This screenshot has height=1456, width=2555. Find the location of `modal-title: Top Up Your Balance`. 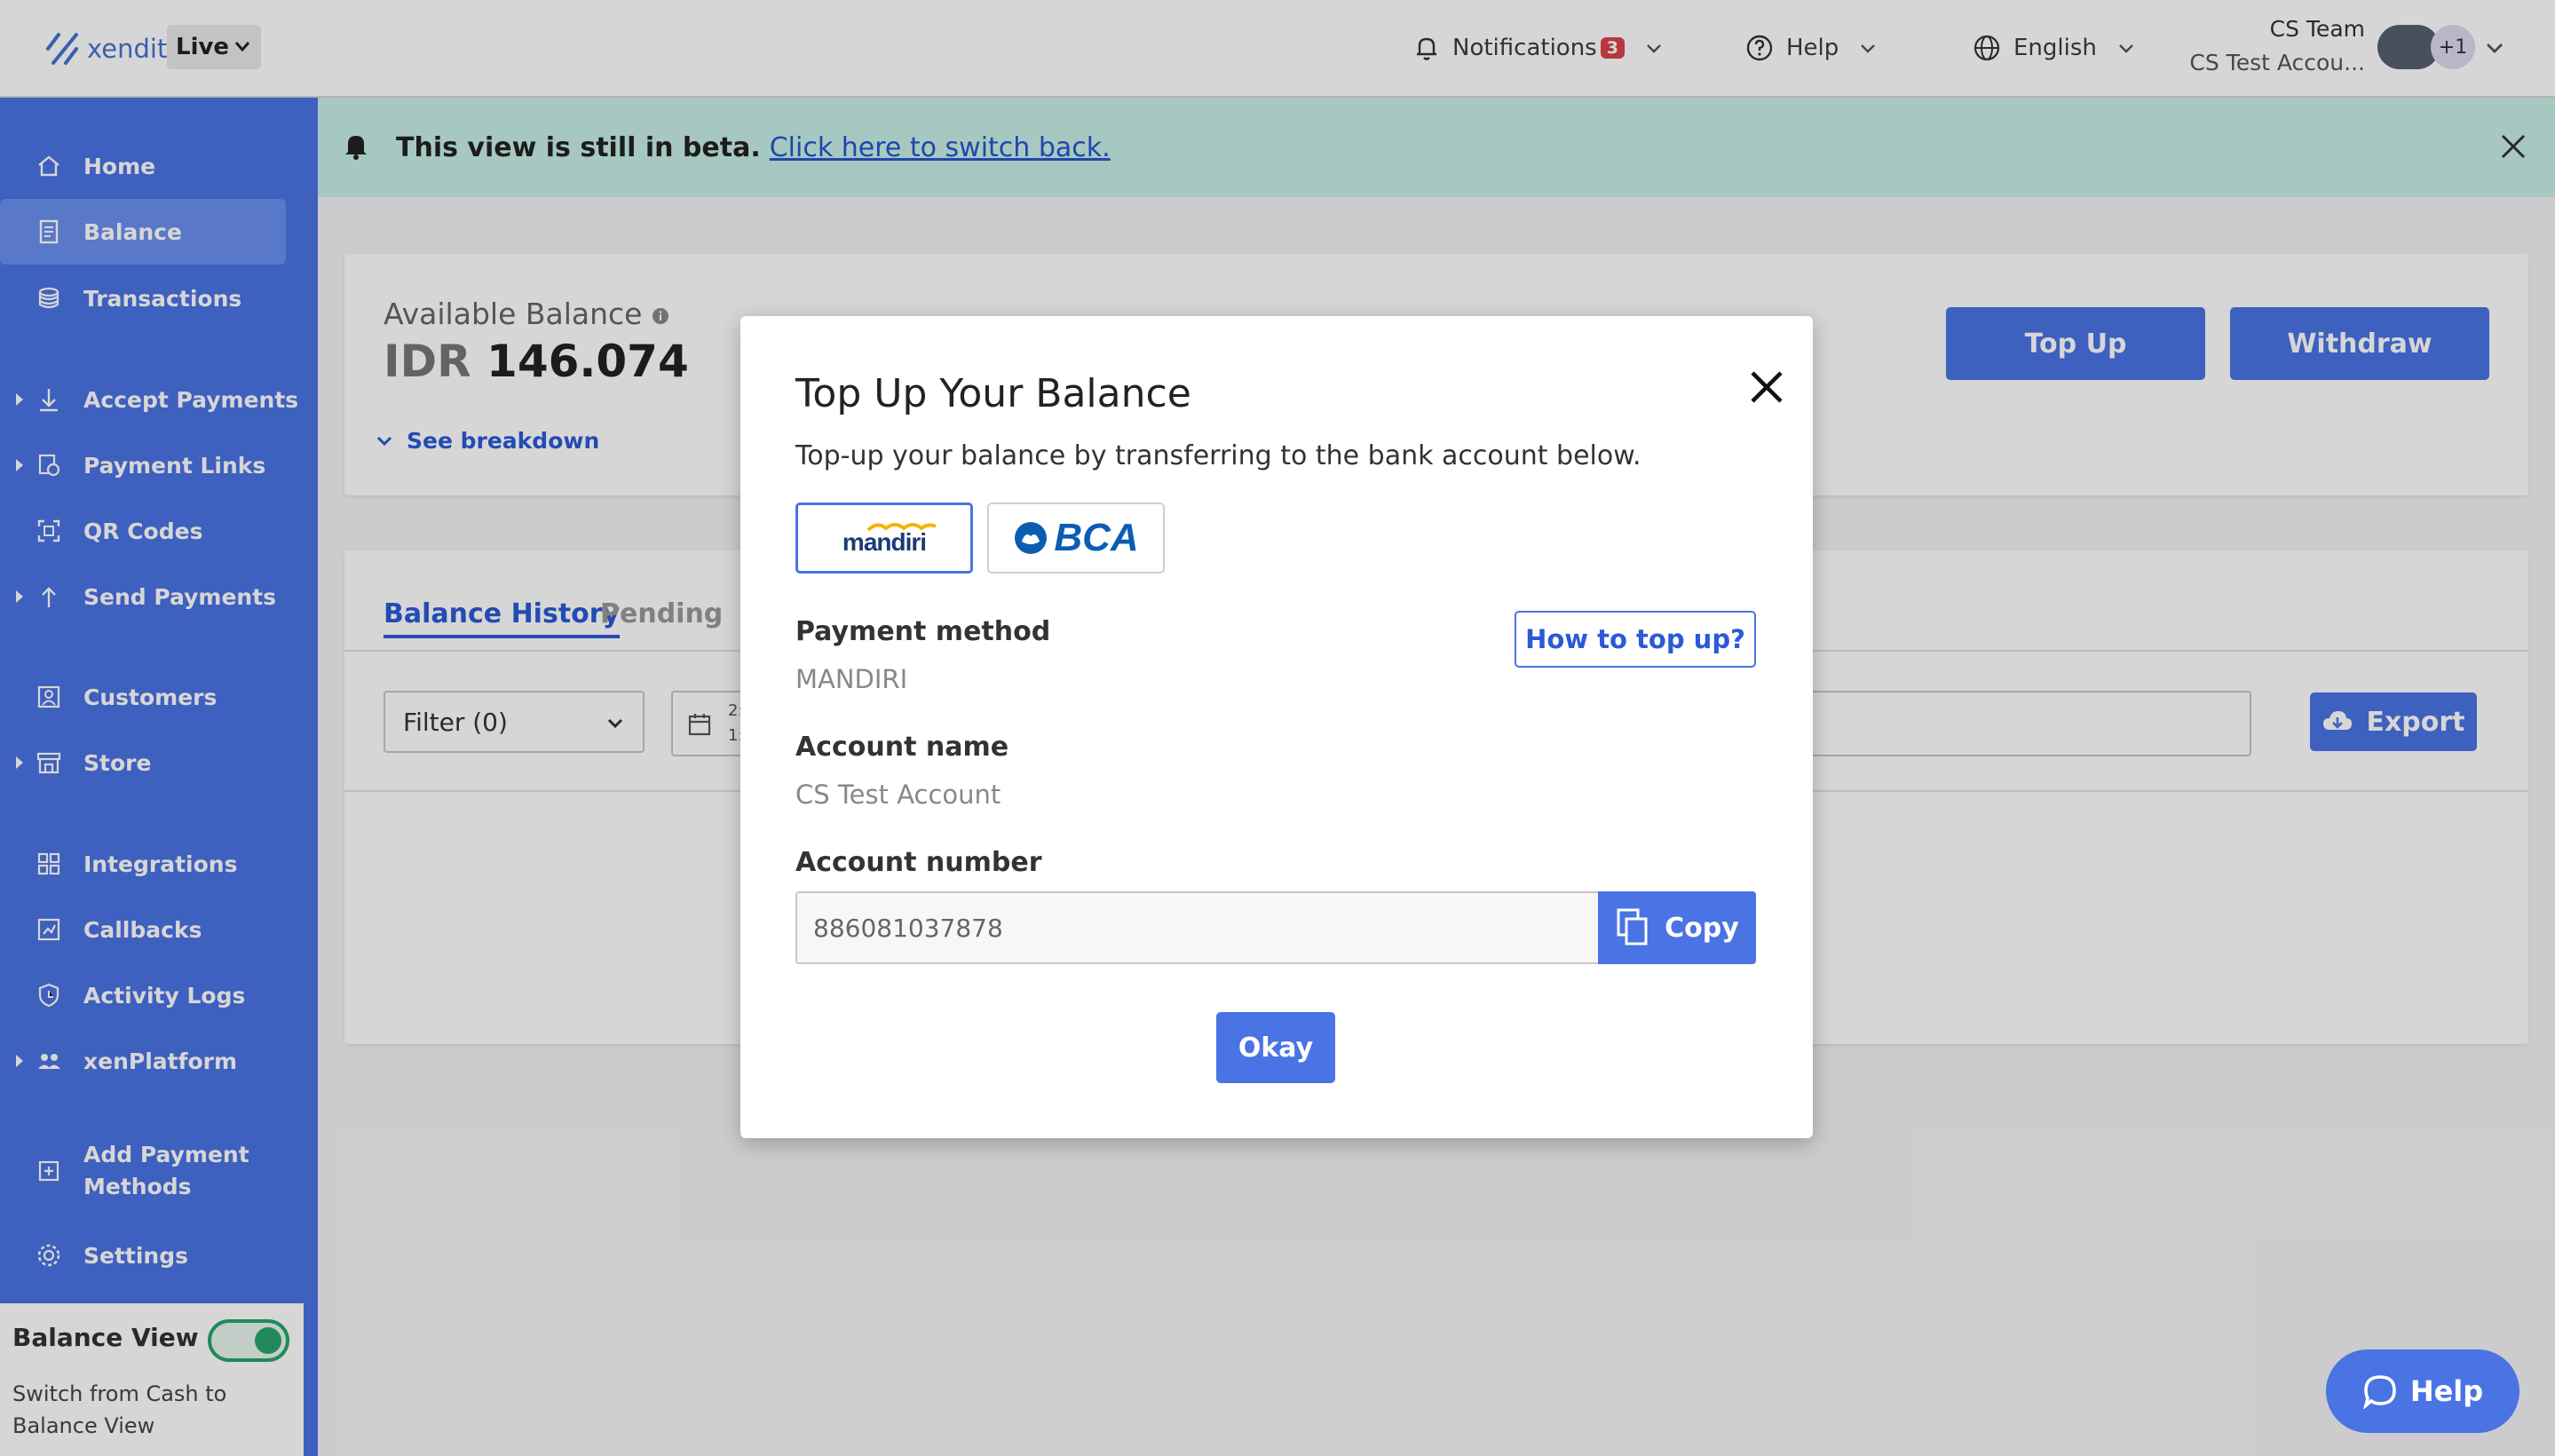

modal-title: Top Up Your Balance is located at coordinates (993, 393).